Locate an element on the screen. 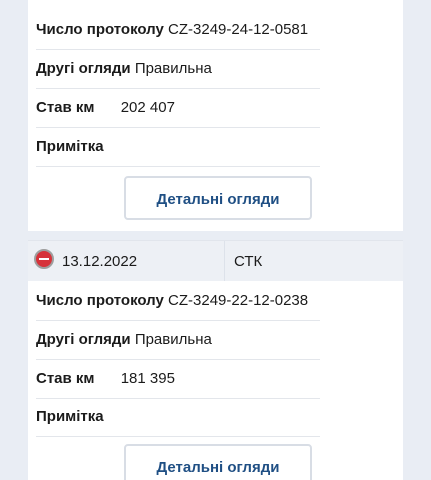 The image size is (431, 480). column-divider is located at coordinates (224, 262).